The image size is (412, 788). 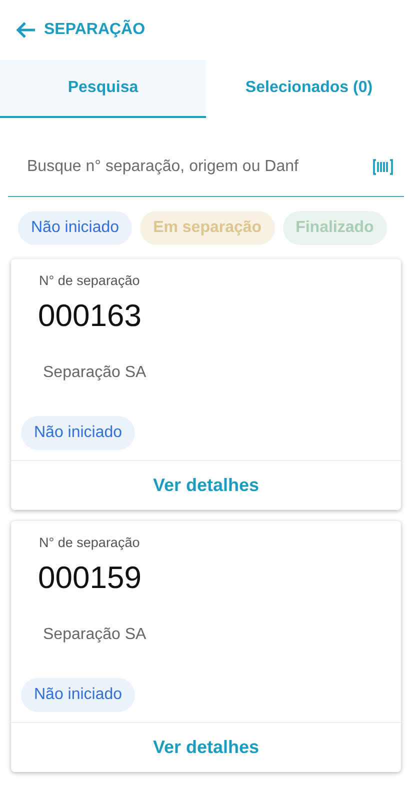 What do you see at coordinates (89, 578) in the screenshot?
I see `separation-number: 000159` at bounding box center [89, 578].